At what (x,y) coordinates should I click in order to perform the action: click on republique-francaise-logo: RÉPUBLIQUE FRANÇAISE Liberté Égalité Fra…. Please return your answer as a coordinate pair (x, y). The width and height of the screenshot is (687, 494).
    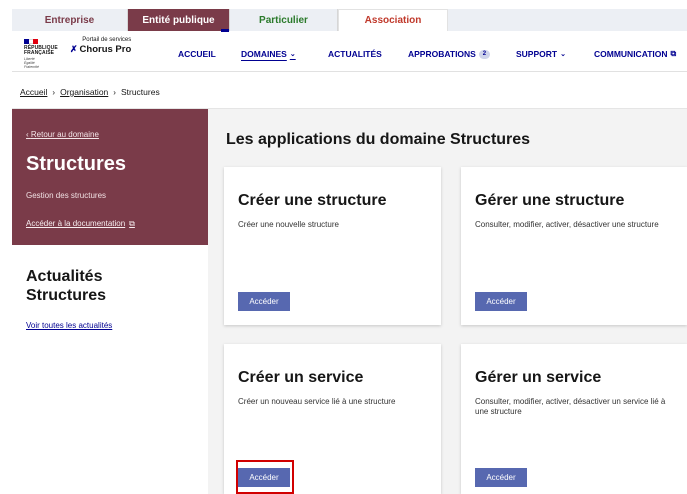
    Looking at the image, I should click on (44, 54).